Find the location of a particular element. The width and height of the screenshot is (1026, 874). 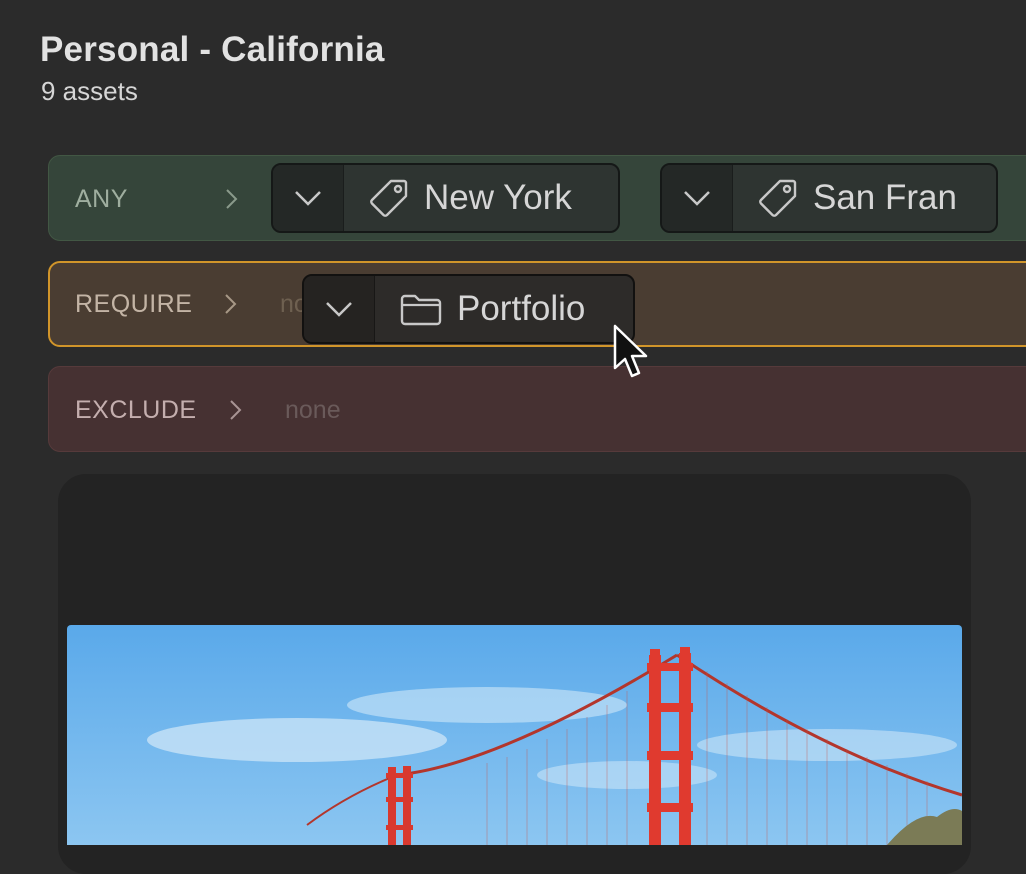

rule-label-any: ANY is located at coordinates (101, 199).